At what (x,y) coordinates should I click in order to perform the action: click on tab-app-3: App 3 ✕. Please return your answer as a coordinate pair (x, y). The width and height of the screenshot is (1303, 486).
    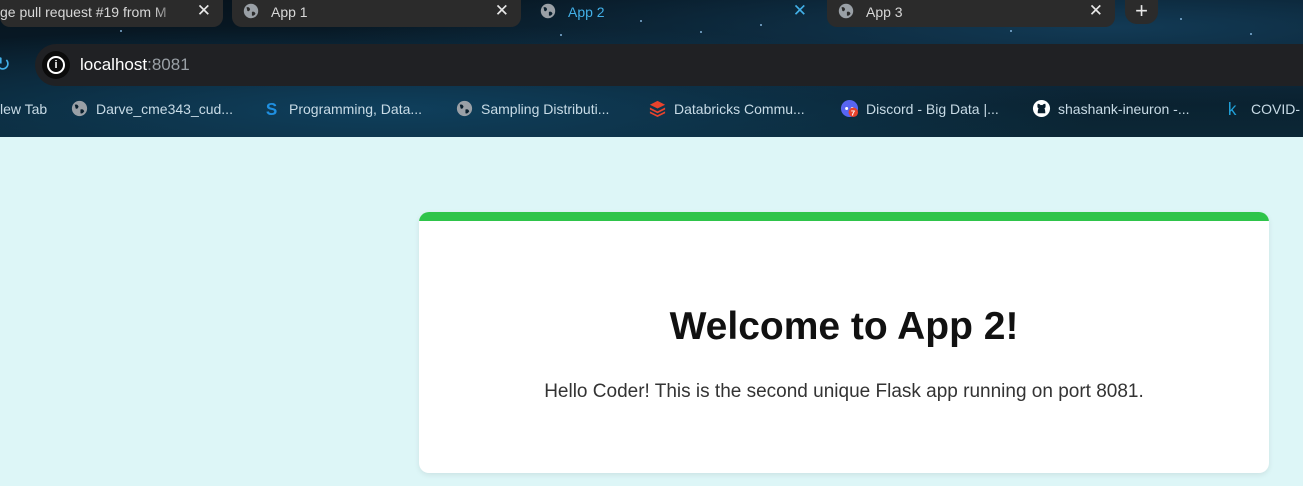
    Looking at the image, I should click on (971, 13).